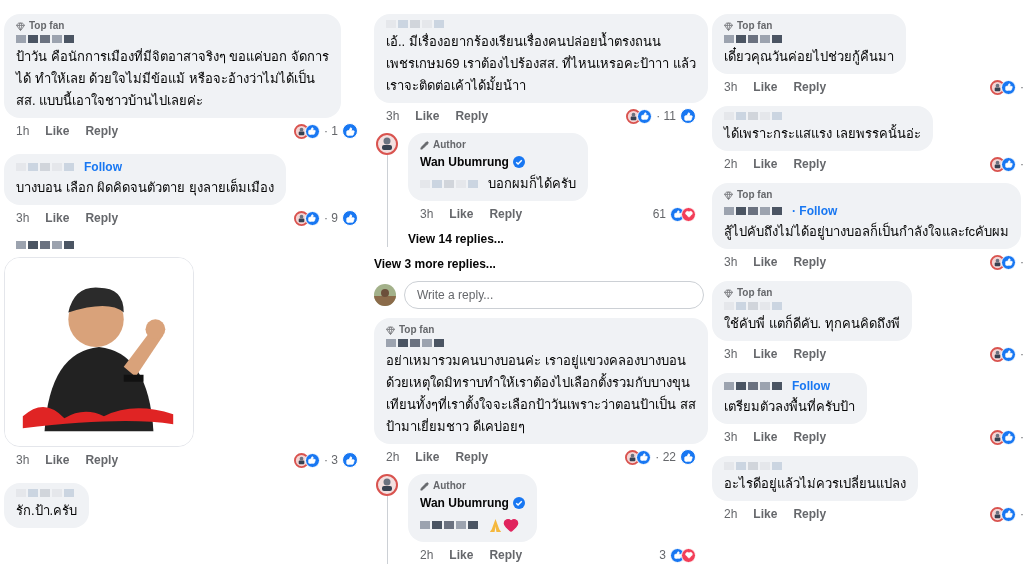 This screenshot has width=1024, height=576. I want to click on comment-text: ป้าวัน คือนักการเมืองที่มีจิตอาสาจริงๆ ขอแค่บอก จัดการ ได้ ทำให้เลย ด้วยใจไม่มีข้อแม้ หรือจะอ้างว่าไม่ได้เป็น สส. แบบนี้เอาใจชาวบ้านไปเลยค่ะ, so click(172, 78).